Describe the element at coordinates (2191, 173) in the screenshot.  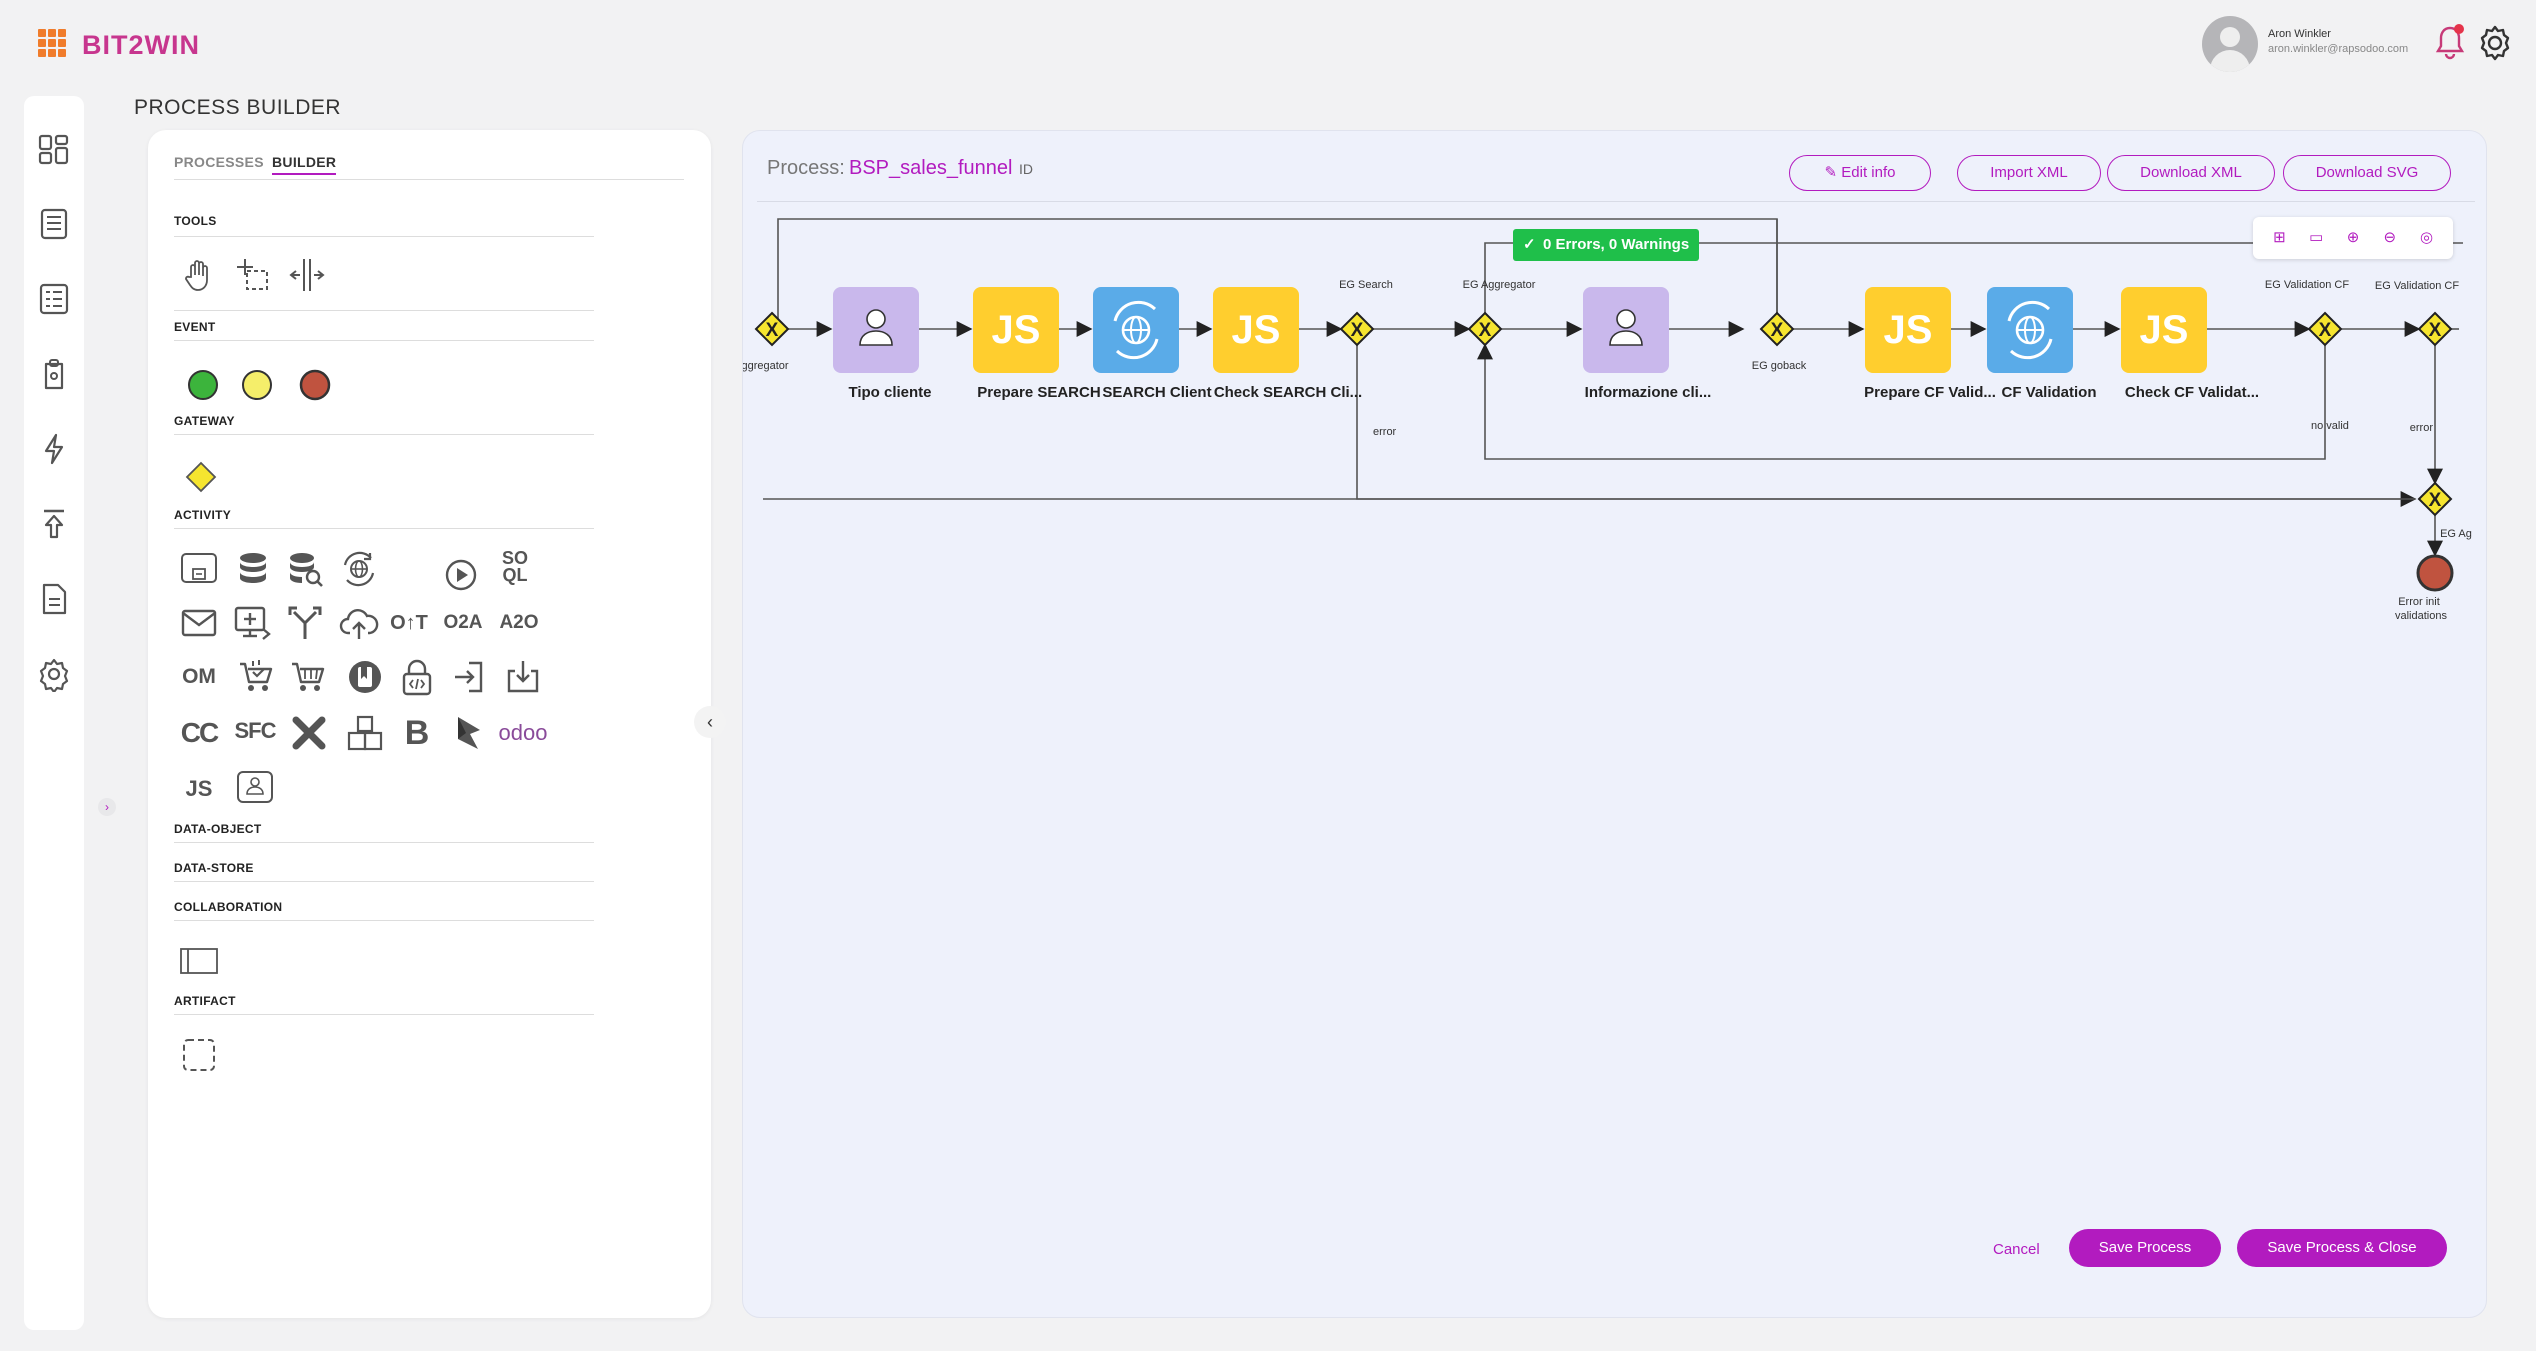
I see `download-xml-button: Download XML` at that location.